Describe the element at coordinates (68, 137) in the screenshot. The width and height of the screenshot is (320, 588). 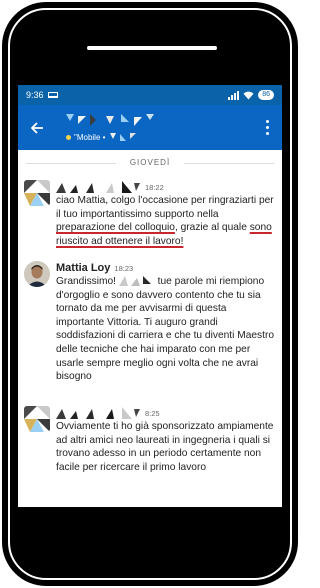
I see `online-status-dot` at that location.